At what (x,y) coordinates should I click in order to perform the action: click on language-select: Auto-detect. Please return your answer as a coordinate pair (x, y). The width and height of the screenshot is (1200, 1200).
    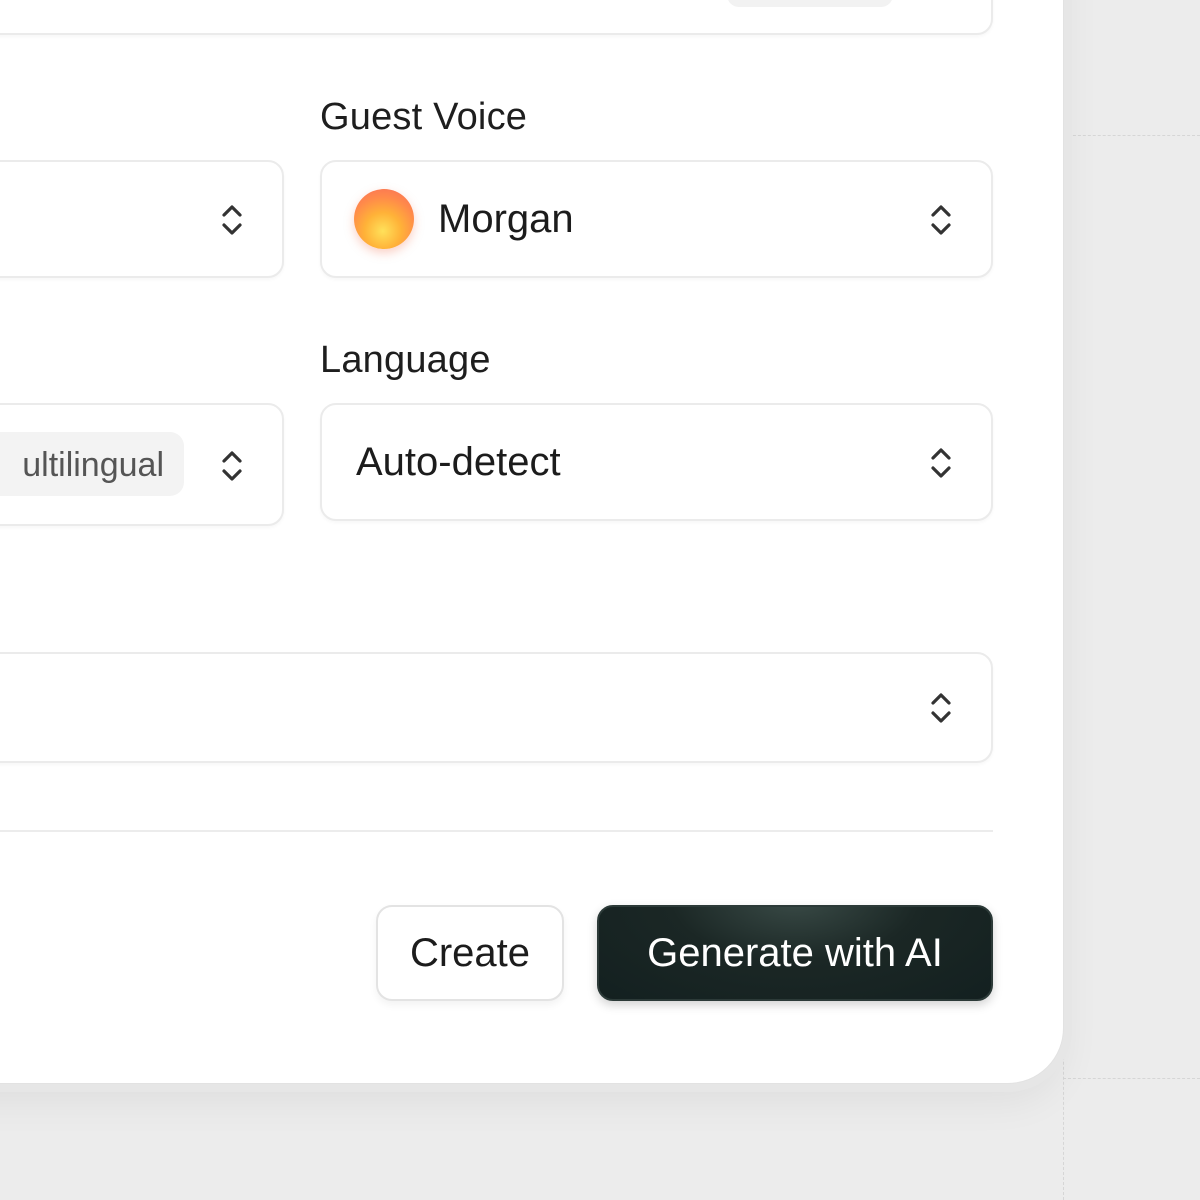
    Looking at the image, I should click on (656, 462).